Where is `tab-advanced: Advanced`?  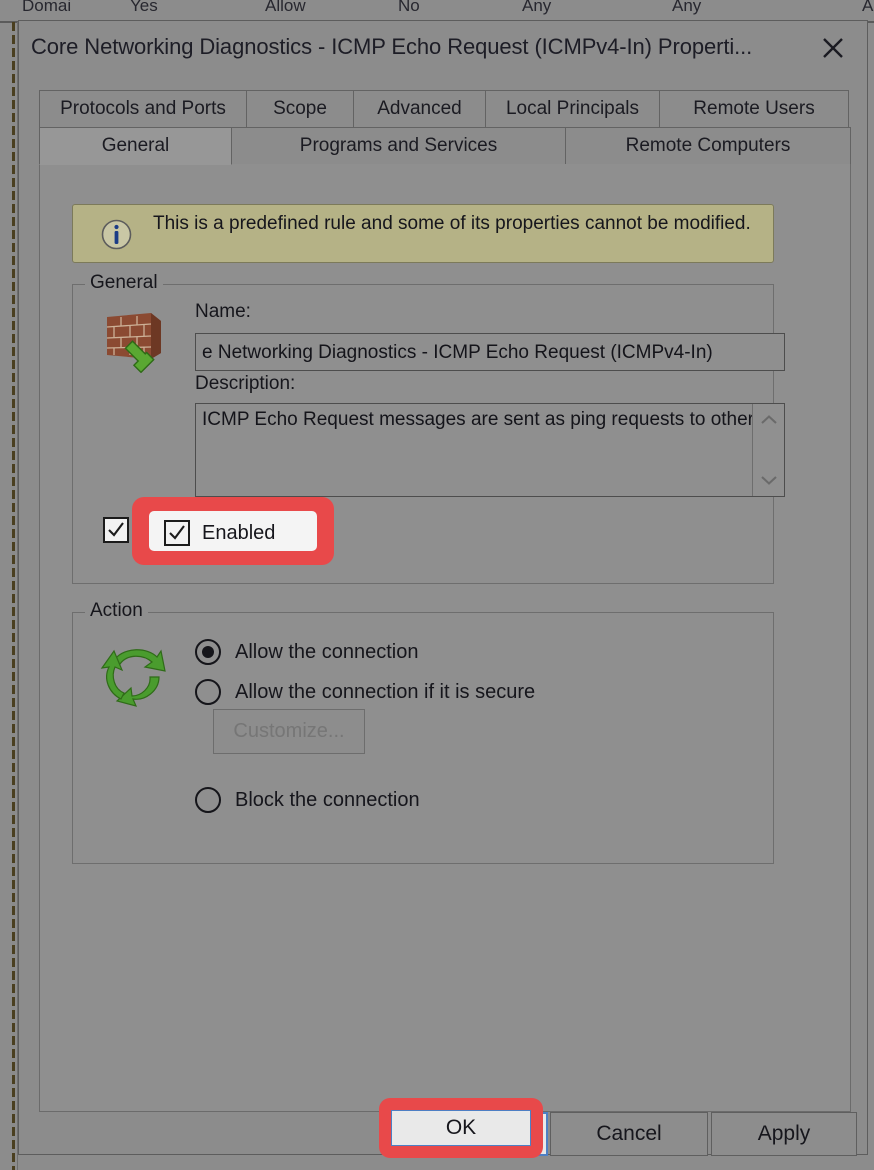 tab-advanced: Advanced is located at coordinates (419, 109).